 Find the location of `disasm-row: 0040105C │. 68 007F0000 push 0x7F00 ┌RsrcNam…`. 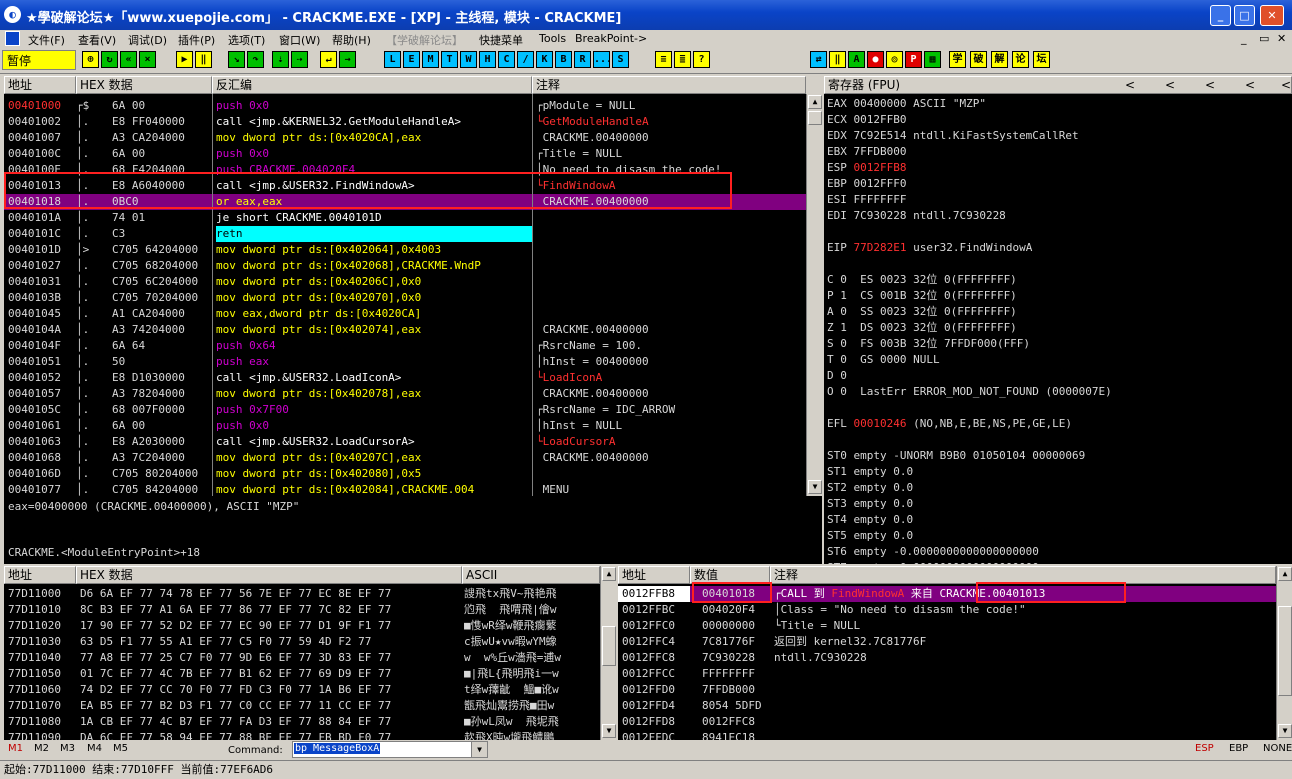

disasm-row: 0040105C │. 68 007F0000 push 0x7F00 ┌RsrcNam… is located at coordinates (405, 410).